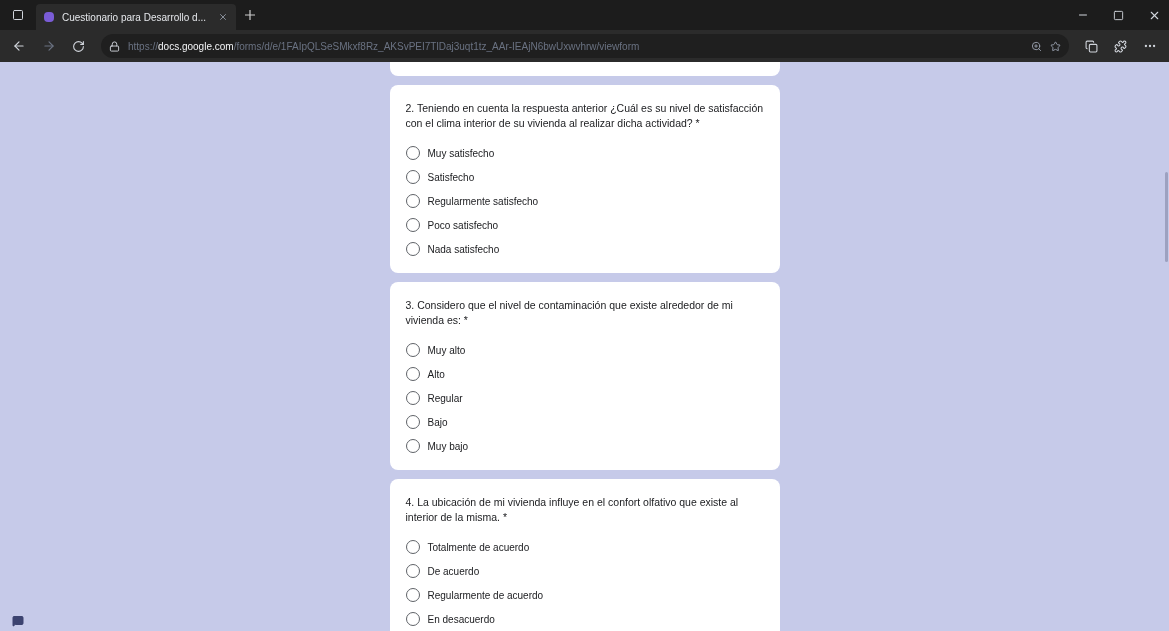  Describe the element at coordinates (451, 177) in the screenshot. I see `option-label: Satisfecho` at that location.